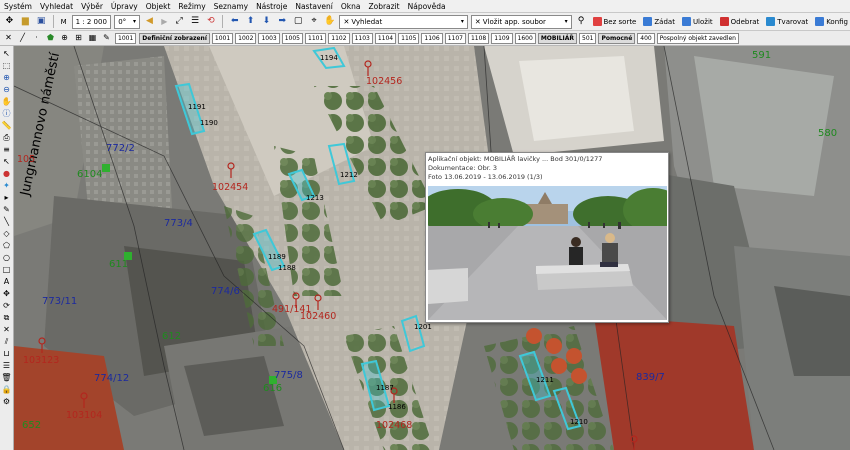 The image size is (850, 450). Describe the element at coordinates (6, 389) in the screenshot. I see `lock-icon: 🔒` at that location.